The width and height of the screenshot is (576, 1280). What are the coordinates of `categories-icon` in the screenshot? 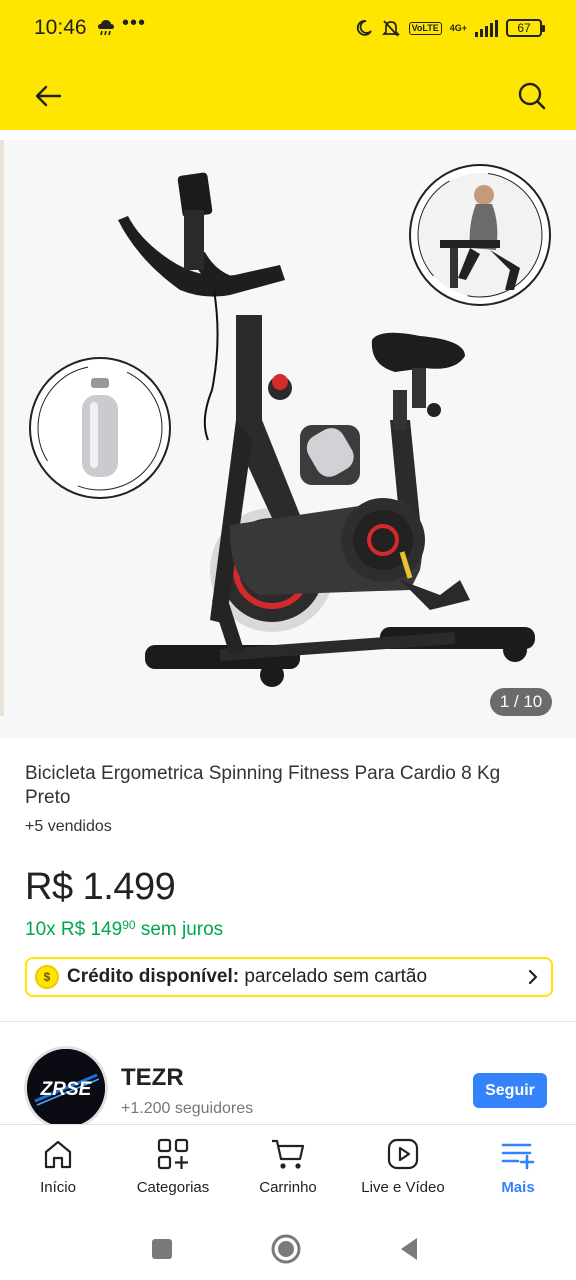 It's located at (173, 1154).